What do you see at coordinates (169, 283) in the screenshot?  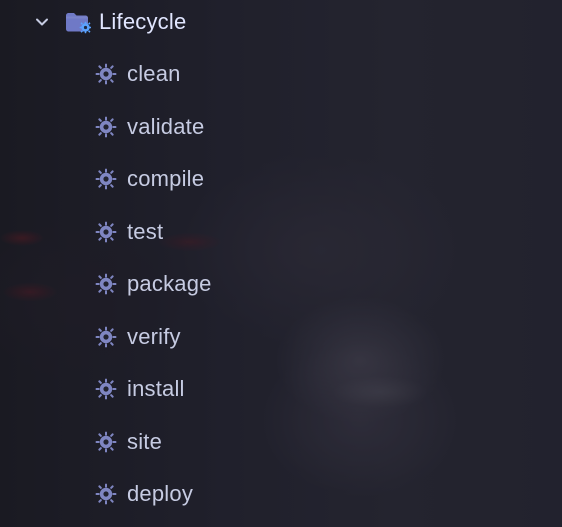 I see `lifecycle-item-label: package` at bounding box center [169, 283].